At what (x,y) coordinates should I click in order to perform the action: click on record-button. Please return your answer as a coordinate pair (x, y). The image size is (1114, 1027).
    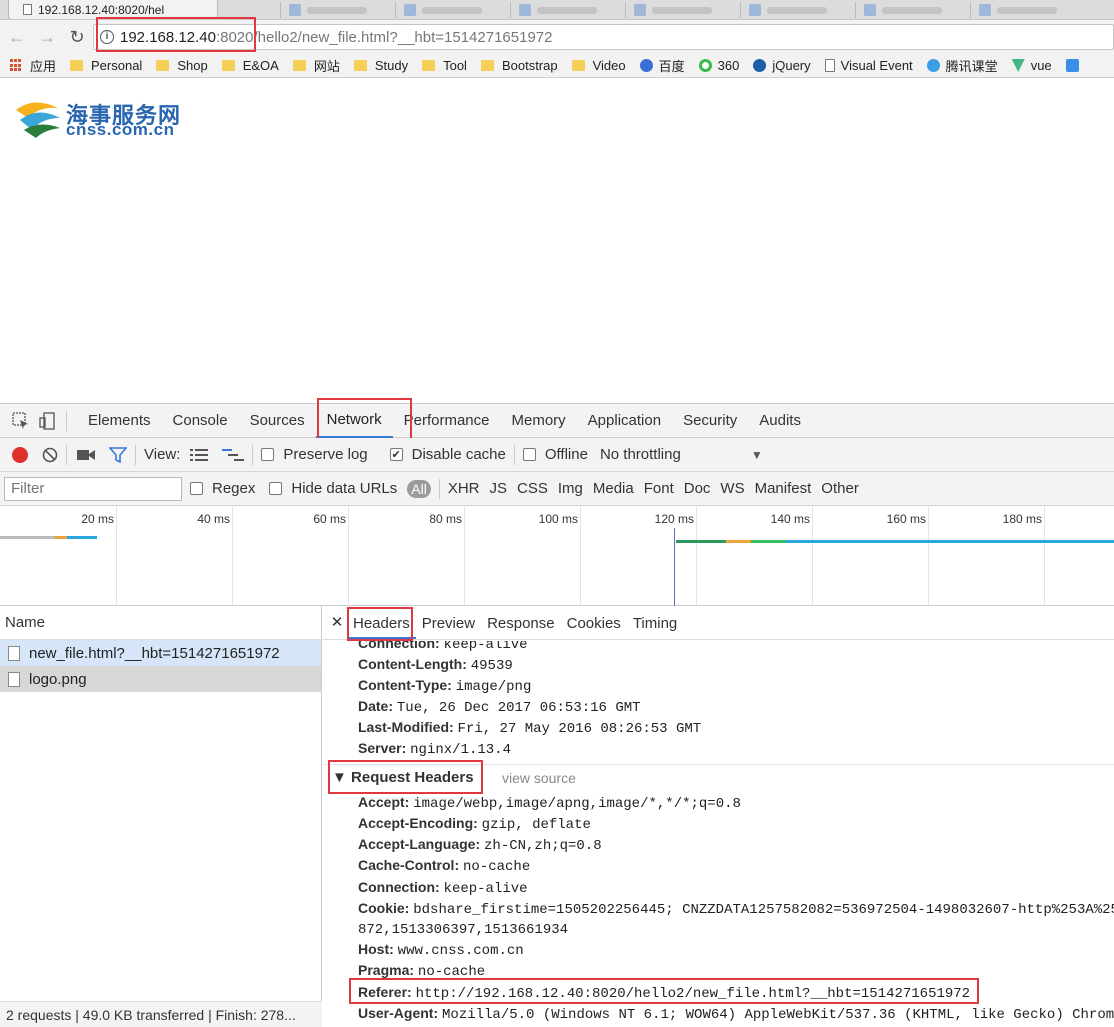
    Looking at the image, I should click on (20, 454).